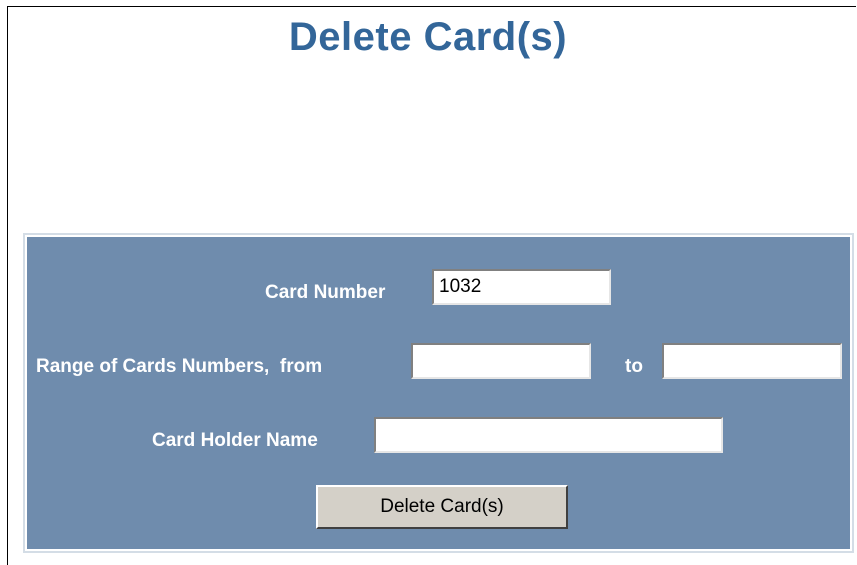 The width and height of the screenshot is (857, 565). I want to click on range-to-label: to, so click(634, 366).